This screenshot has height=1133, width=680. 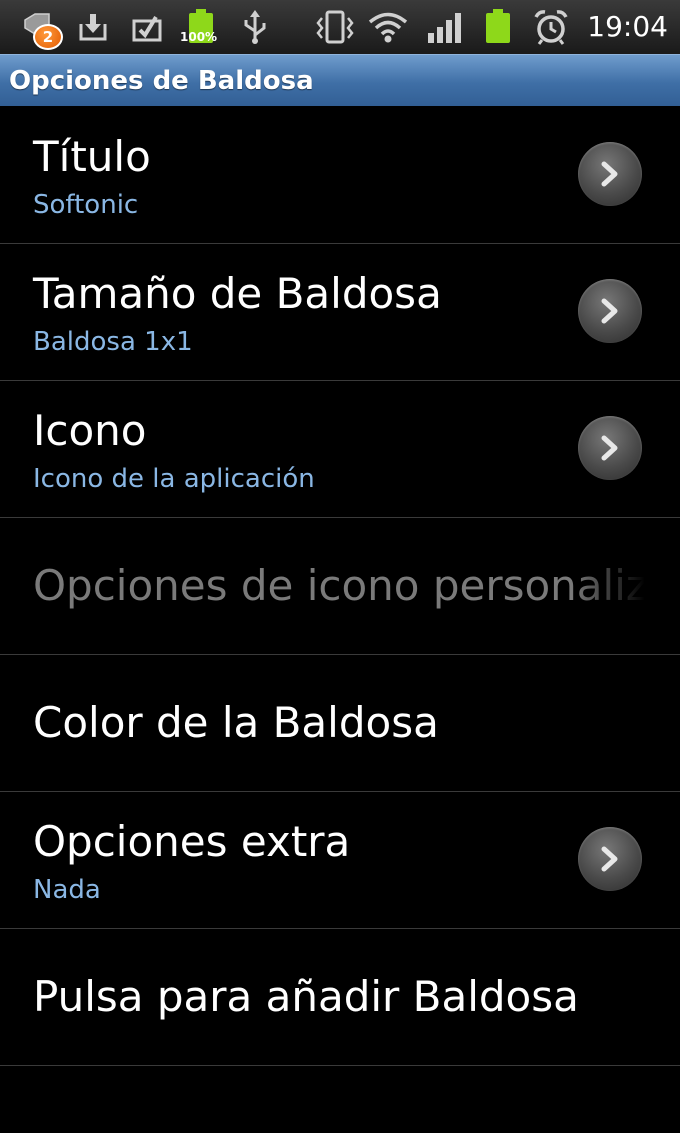 What do you see at coordinates (627, 26) in the screenshot?
I see `status-time: 19:04` at bounding box center [627, 26].